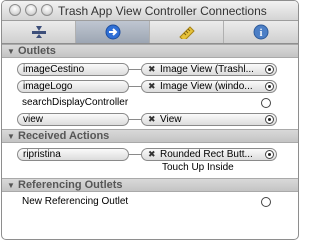 This screenshot has width=320, height=240. I want to click on window-title: Trash App View Controller Connections, so click(162, 11).